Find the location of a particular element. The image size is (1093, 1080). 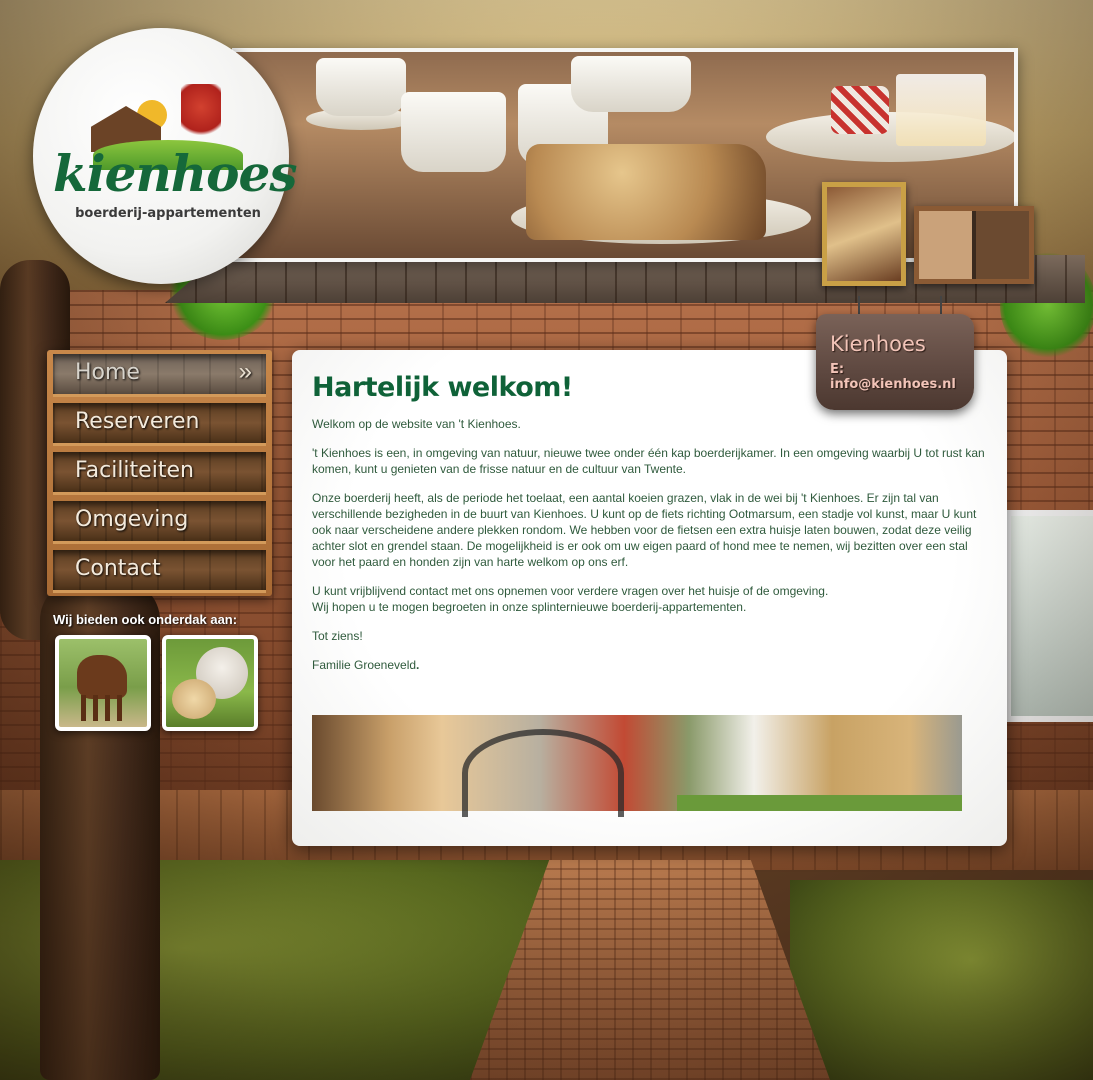

nav-item-faciliteiten: Faciliteiten is located at coordinates (159, 473).